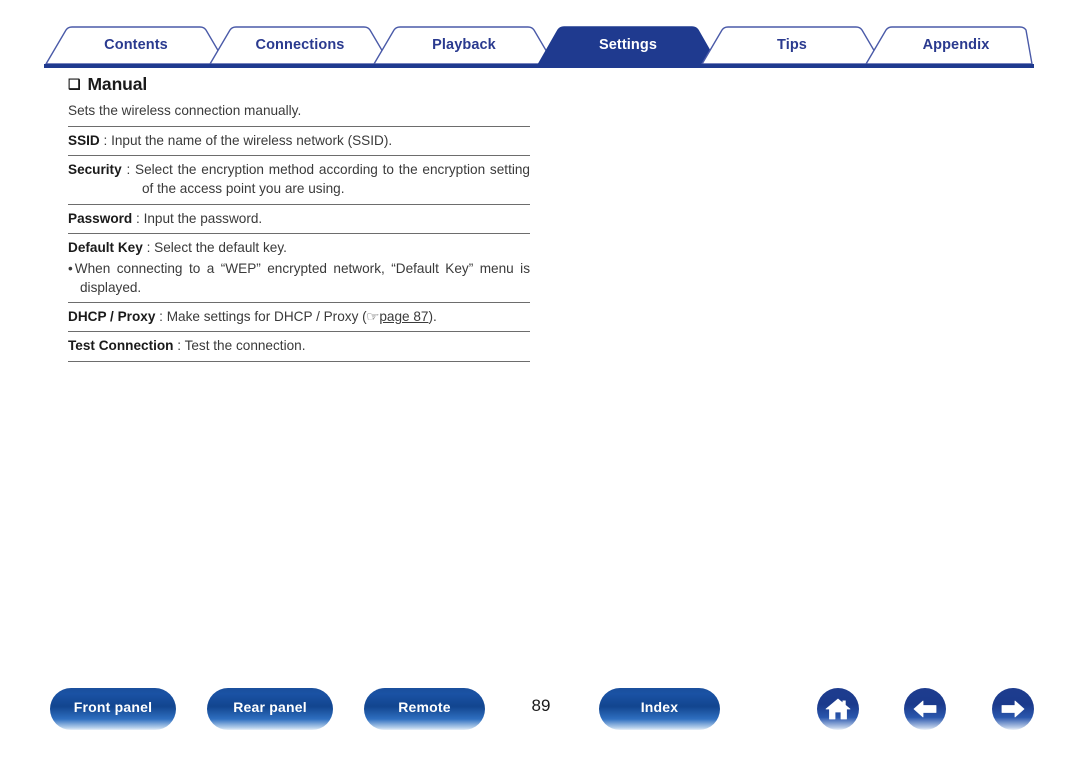 Image resolution: width=1080 pixels, height=761 pixels. I want to click on setting-description-test-connection: Test the connection., so click(245, 346).